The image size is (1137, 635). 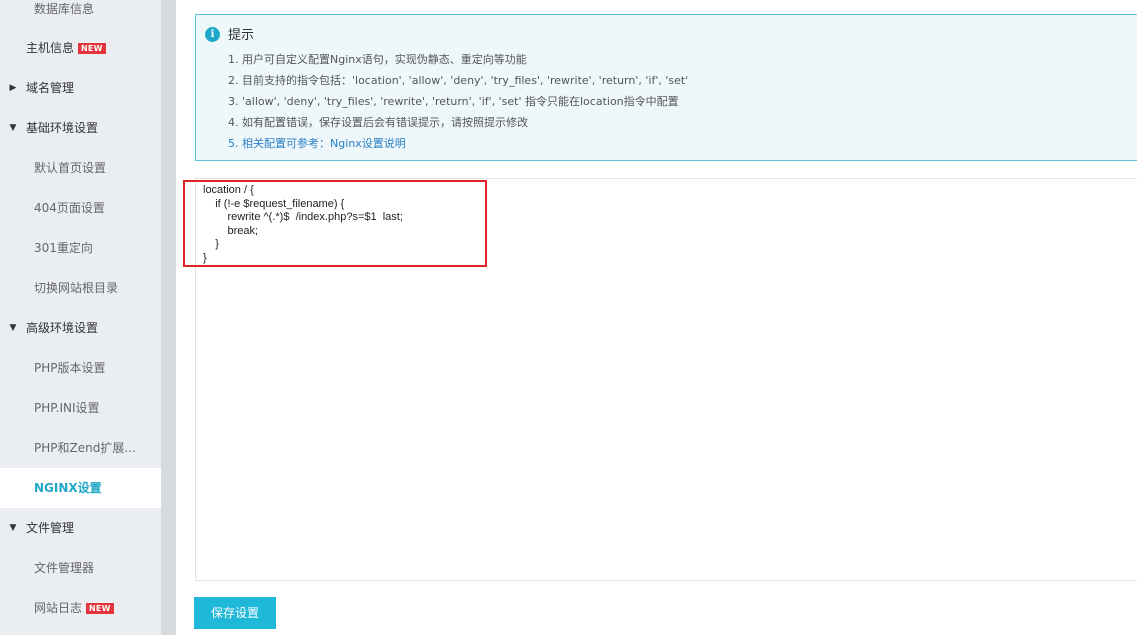 I want to click on sidebar-item-switch-root: 切换网站根目录, so click(x=80, y=288).